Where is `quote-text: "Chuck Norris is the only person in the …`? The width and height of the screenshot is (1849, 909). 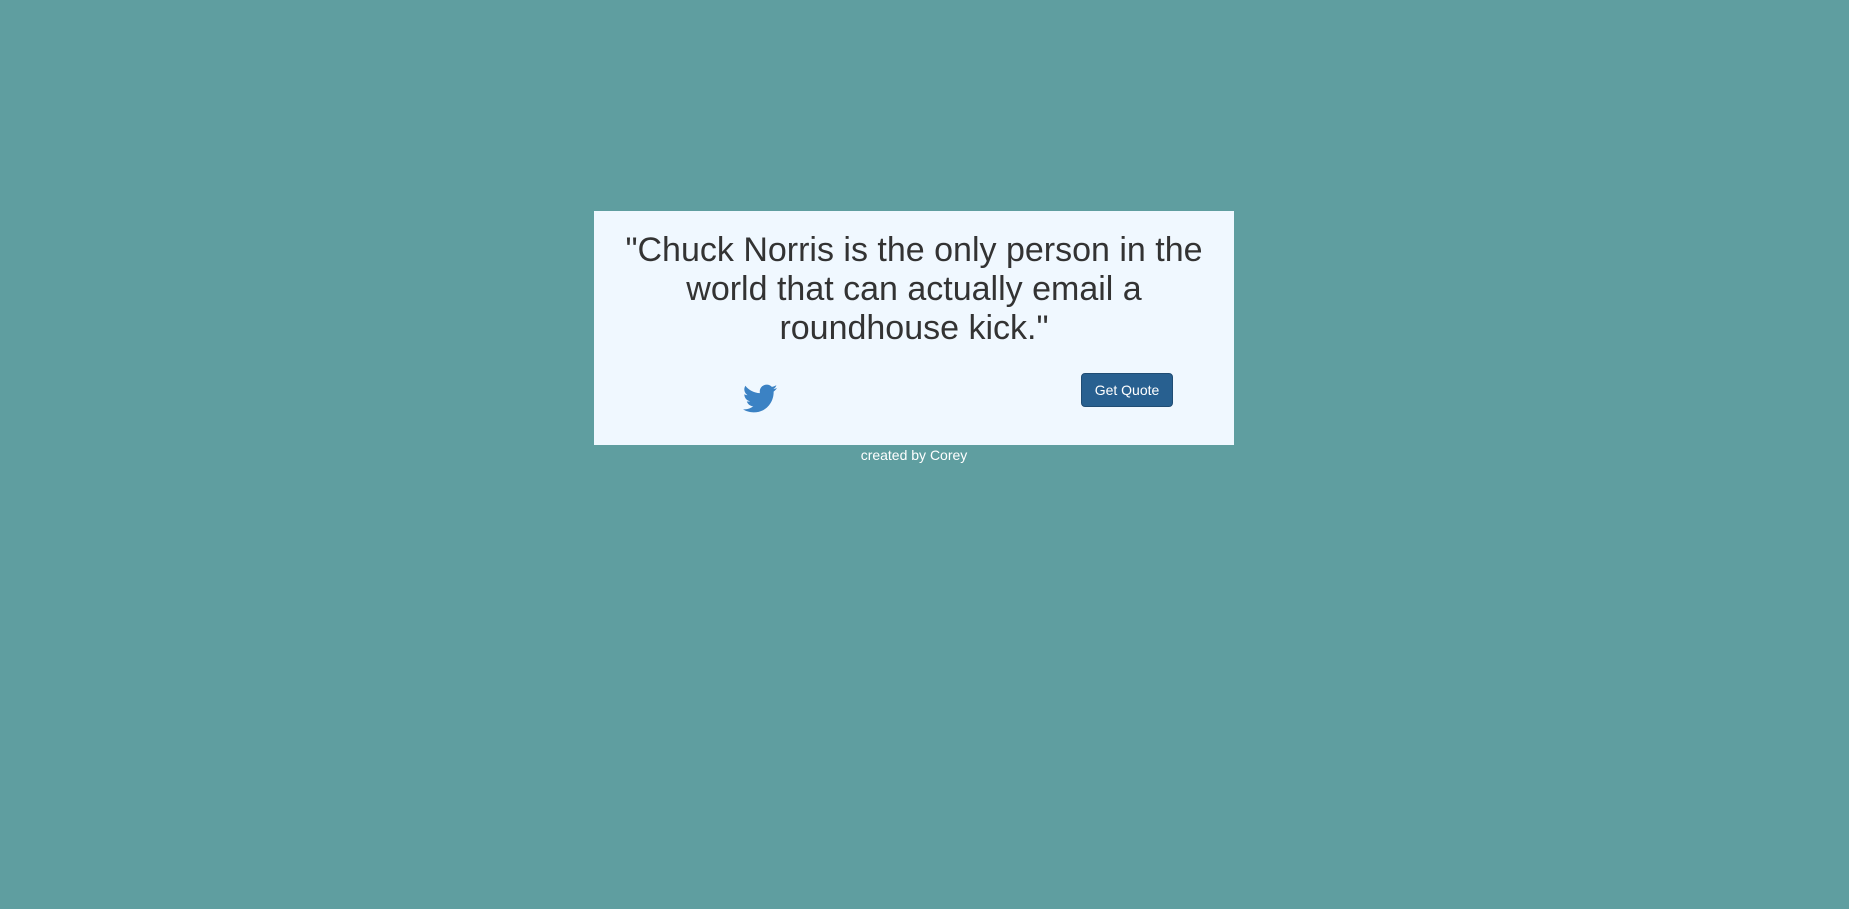 quote-text: "Chuck Norris is the only person in the … is located at coordinates (914, 289).